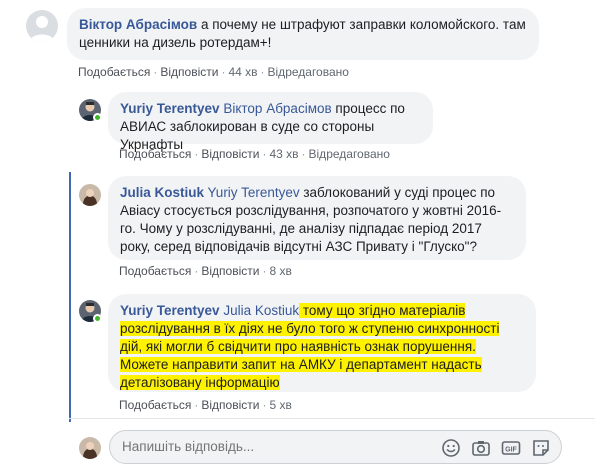 This screenshot has width=595, height=471. I want to click on timestamp: 8 хв, so click(280, 271).